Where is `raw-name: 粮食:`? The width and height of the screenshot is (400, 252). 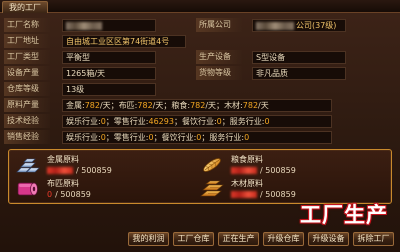
raw-name: 粮食: is located at coordinates (181, 105).